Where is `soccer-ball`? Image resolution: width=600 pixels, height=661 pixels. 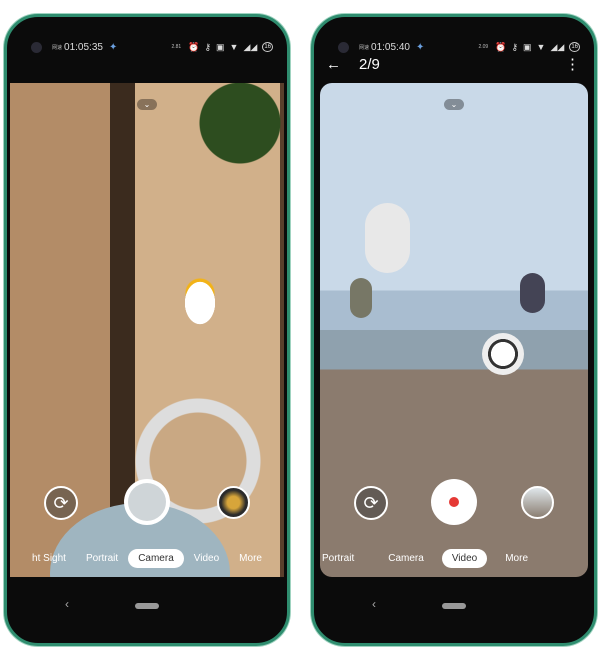
soccer-ball is located at coordinates (503, 354).